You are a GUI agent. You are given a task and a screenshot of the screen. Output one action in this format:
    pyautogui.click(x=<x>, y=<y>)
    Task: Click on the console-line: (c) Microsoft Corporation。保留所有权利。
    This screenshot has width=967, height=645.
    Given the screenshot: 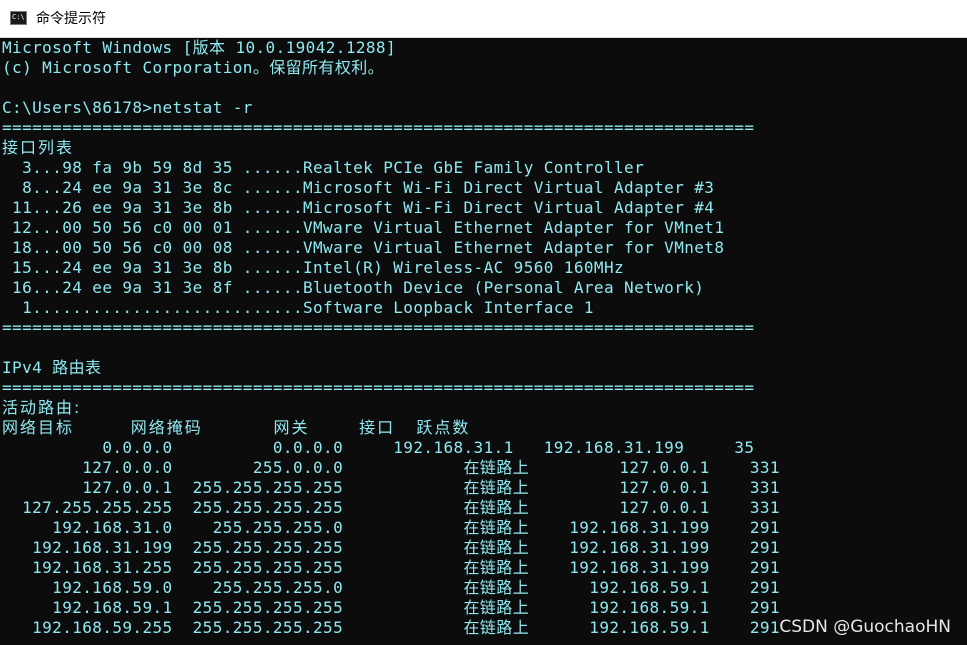 What is the action you would take?
    pyautogui.click(x=193, y=67)
    